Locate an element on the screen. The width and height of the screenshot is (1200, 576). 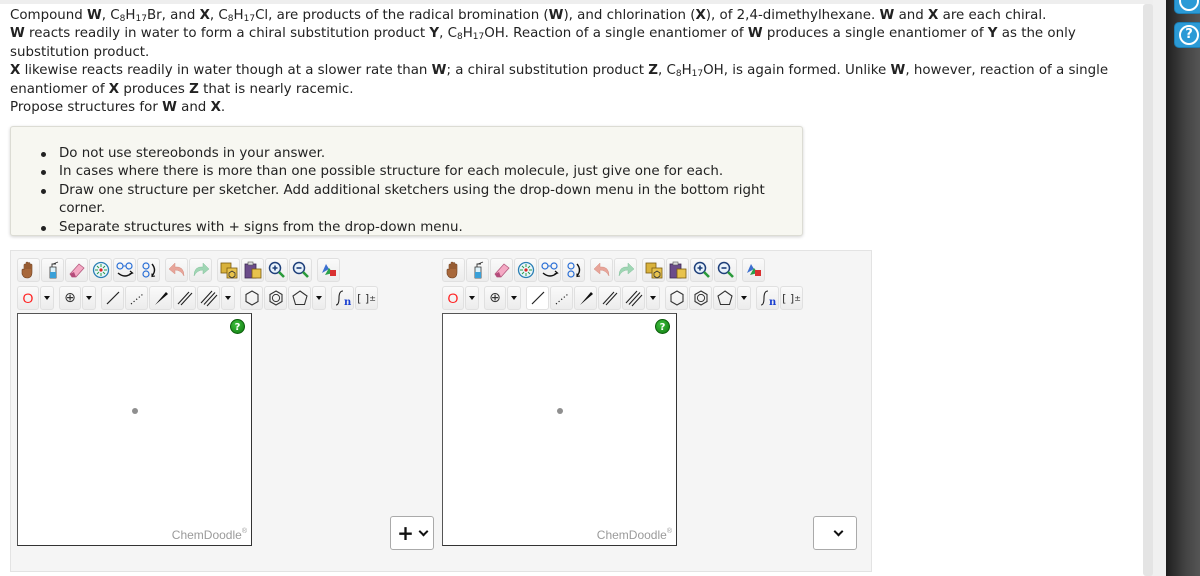
plus-sign: + is located at coordinates (405, 533).